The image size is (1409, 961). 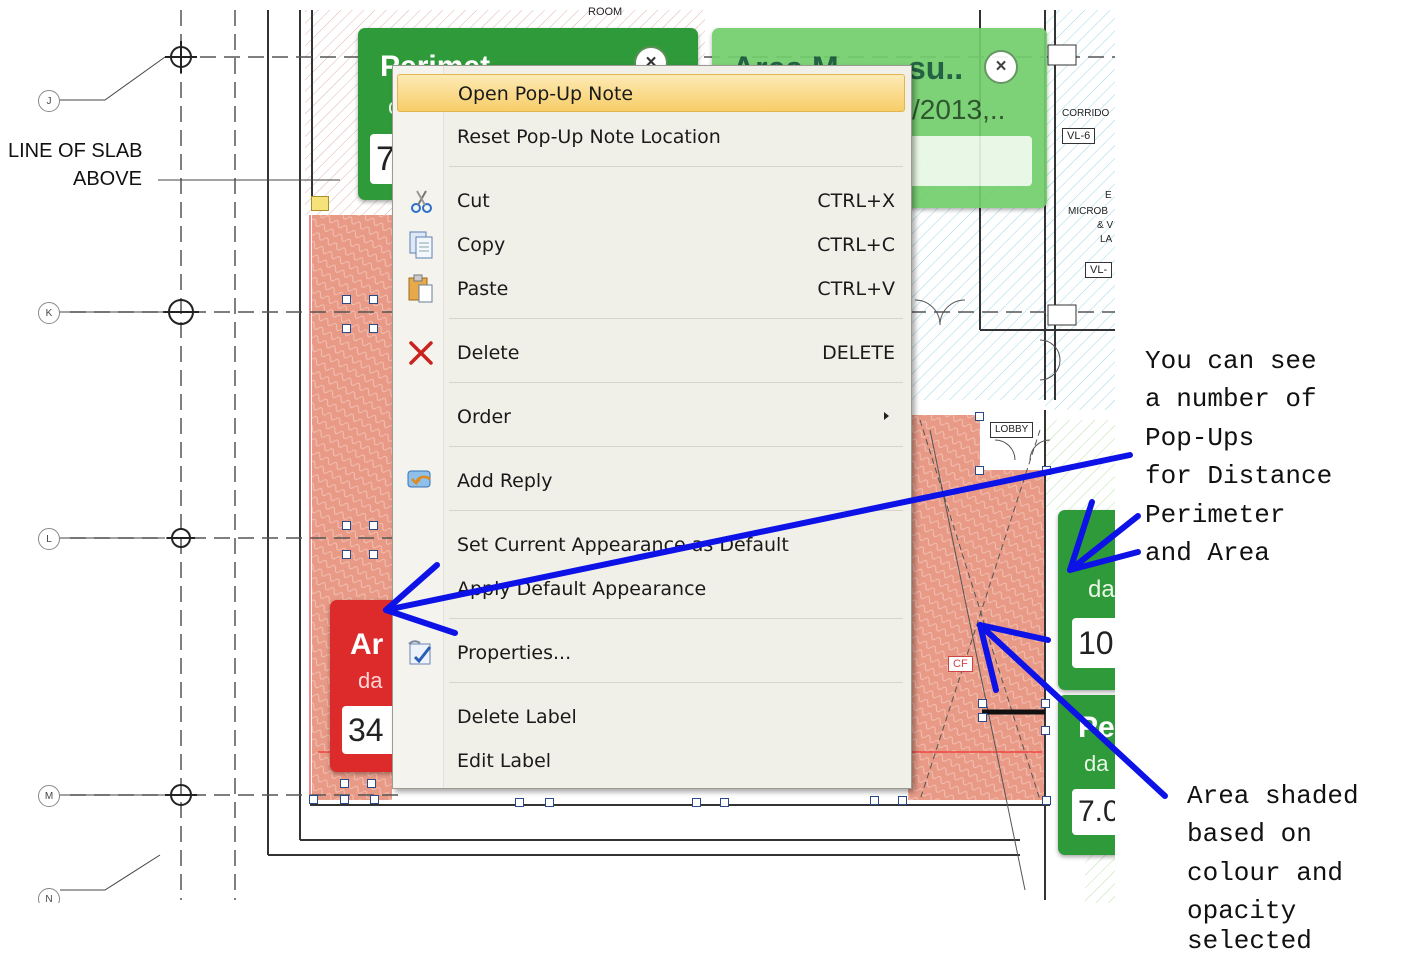 I want to click on scissors-icon, so click(x=421, y=201).